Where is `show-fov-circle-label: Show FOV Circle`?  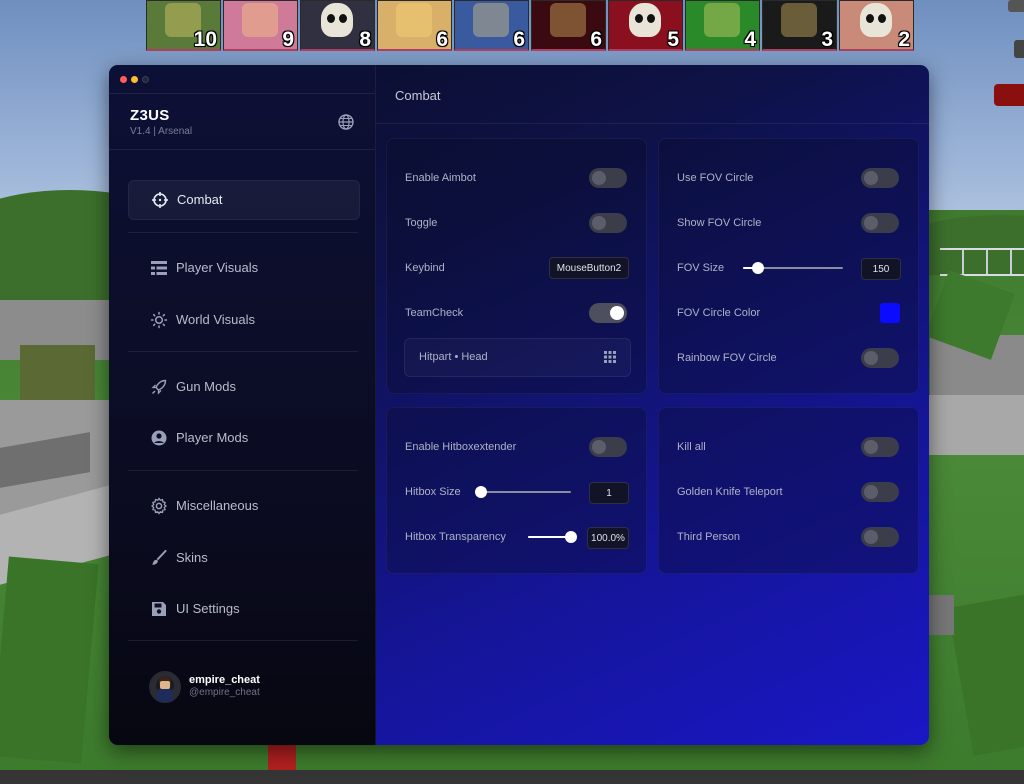 show-fov-circle-label: Show FOV Circle is located at coordinates (719, 223).